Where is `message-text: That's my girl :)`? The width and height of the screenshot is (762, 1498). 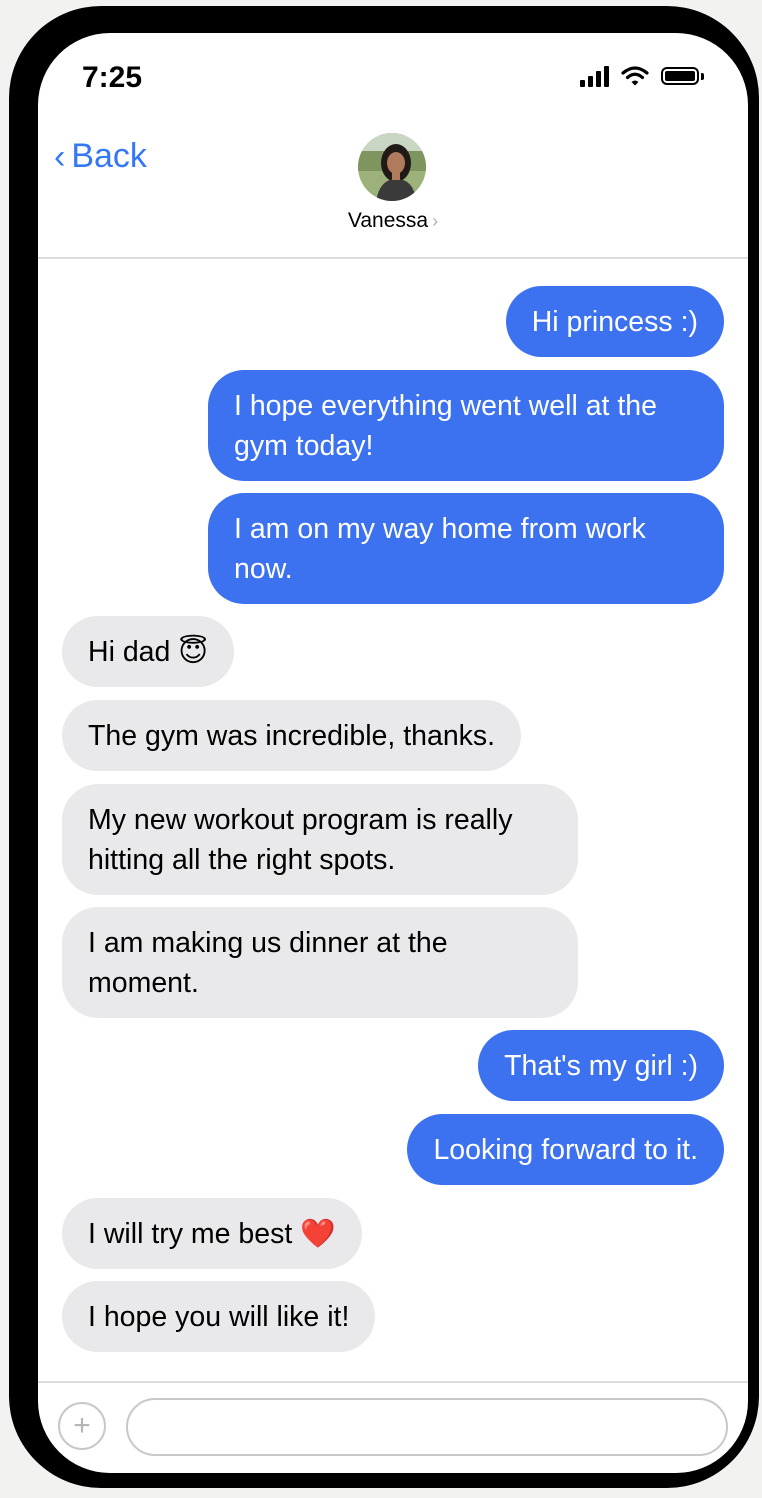 message-text: That's my girl :) is located at coordinates (601, 1065).